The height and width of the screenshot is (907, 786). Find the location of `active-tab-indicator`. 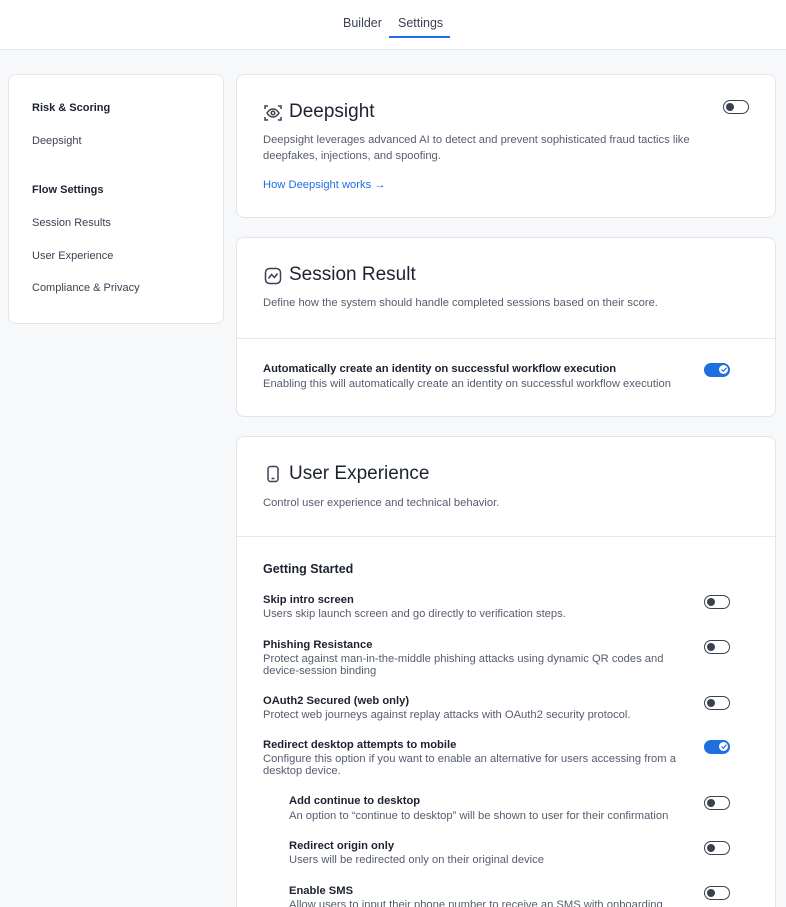

active-tab-indicator is located at coordinates (419, 37).